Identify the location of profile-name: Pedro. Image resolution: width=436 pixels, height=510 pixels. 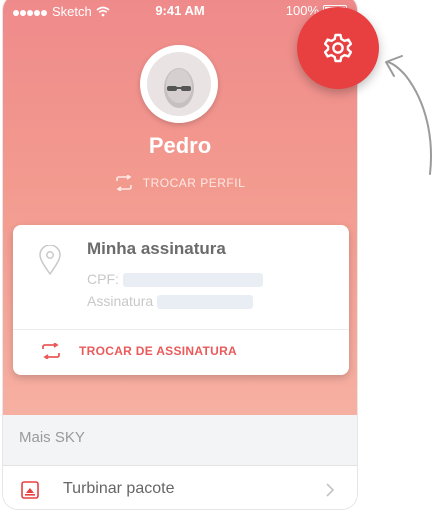
(180, 145).